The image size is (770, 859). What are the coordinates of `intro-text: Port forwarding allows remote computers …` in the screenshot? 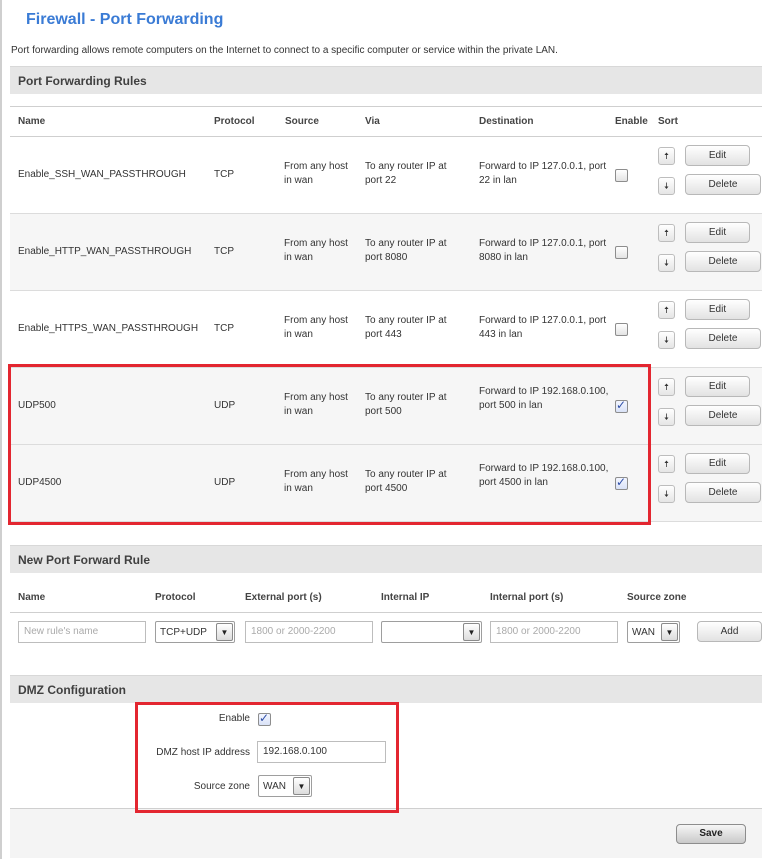 It's located at (284, 50).